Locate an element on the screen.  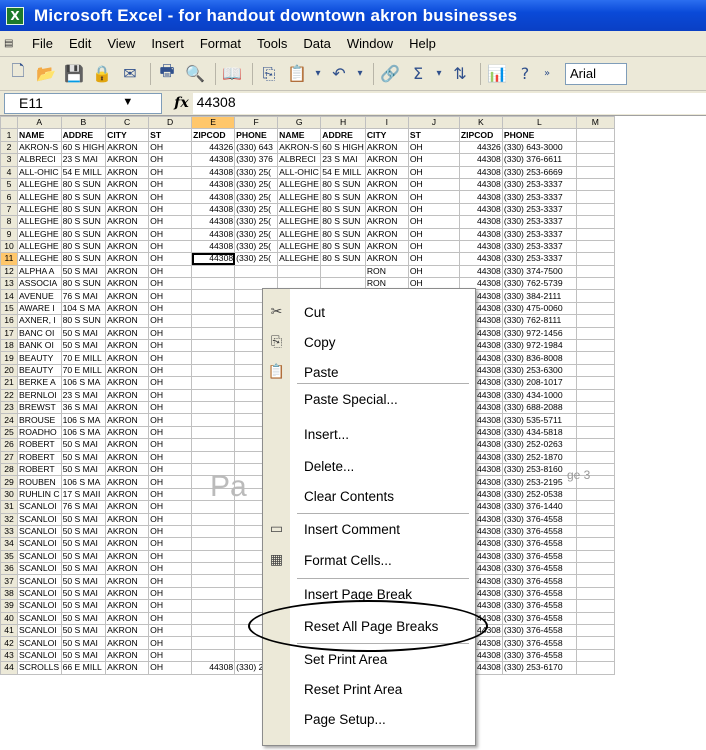
print-icon: 🖶 is located at coordinates (167, 73).